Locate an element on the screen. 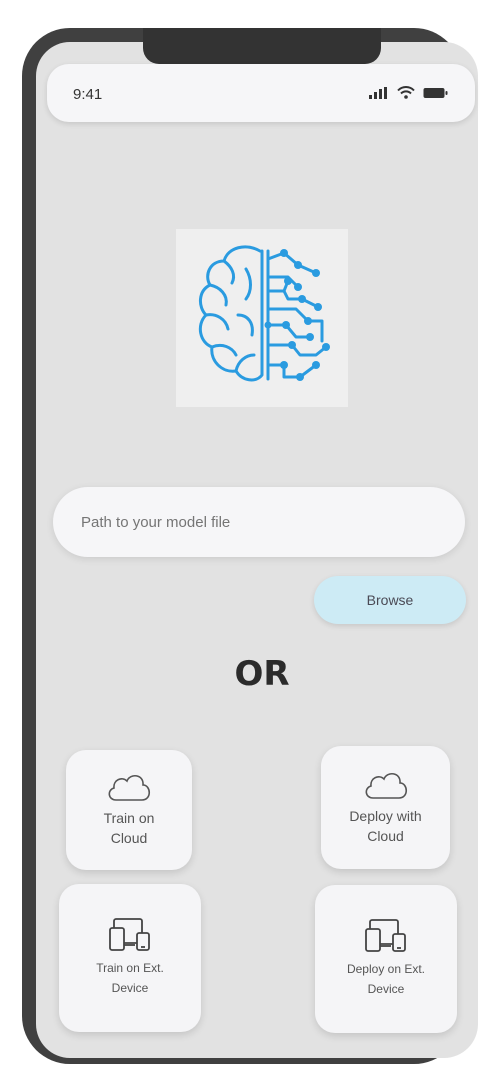  browse-button-label: Browse is located at coordinates (390, 600).